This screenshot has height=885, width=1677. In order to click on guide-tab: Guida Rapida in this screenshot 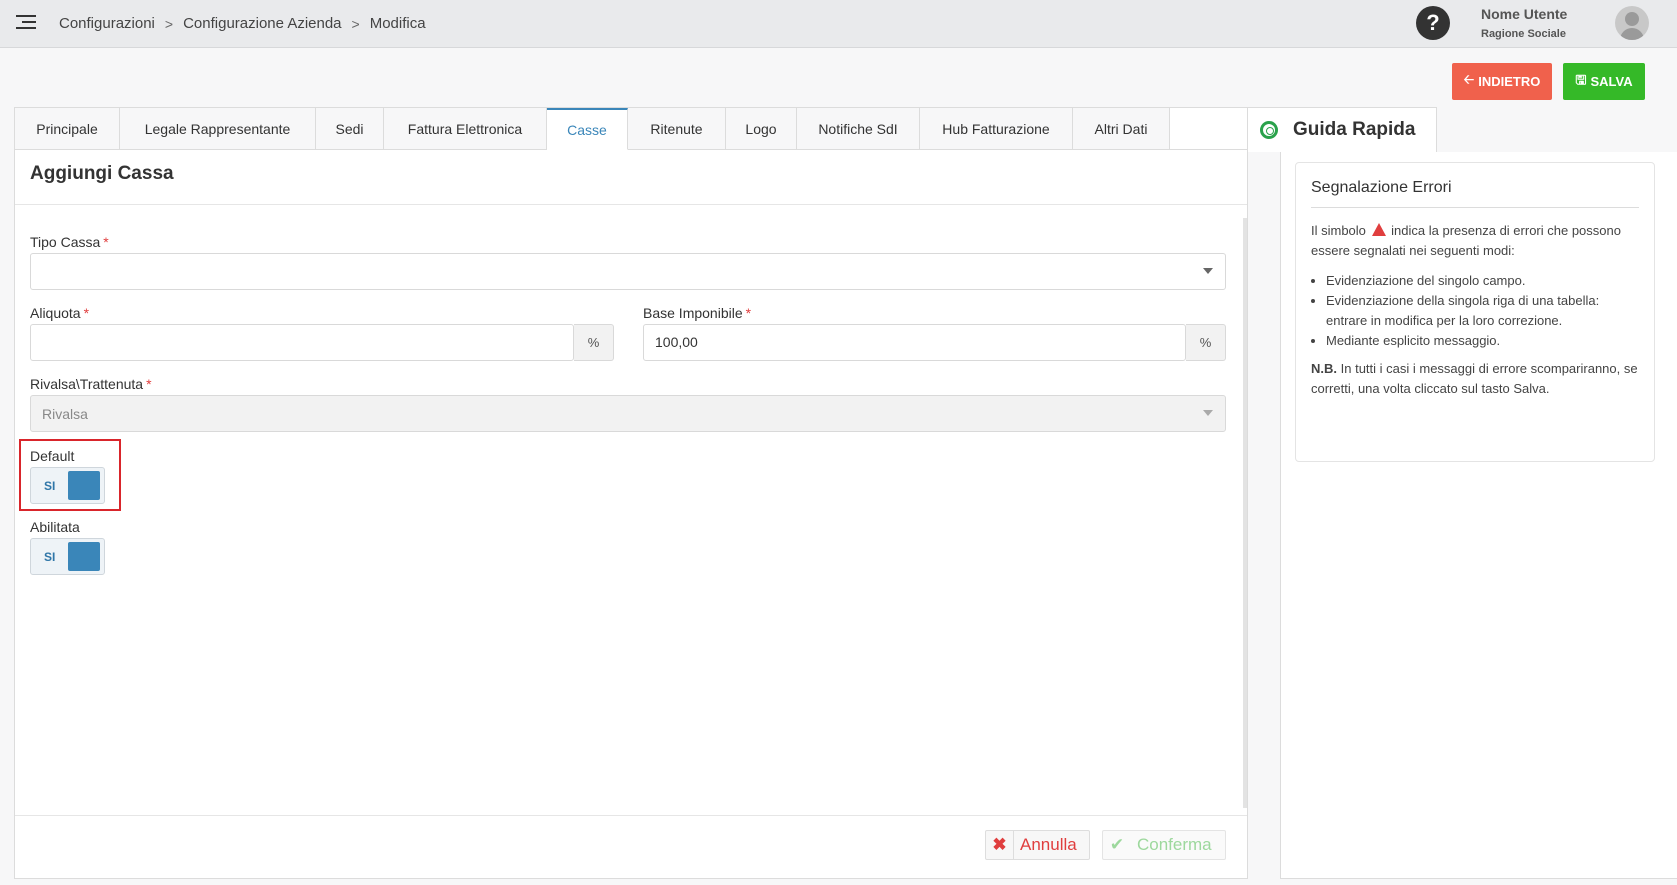, I will do `click(1342, 129)`.